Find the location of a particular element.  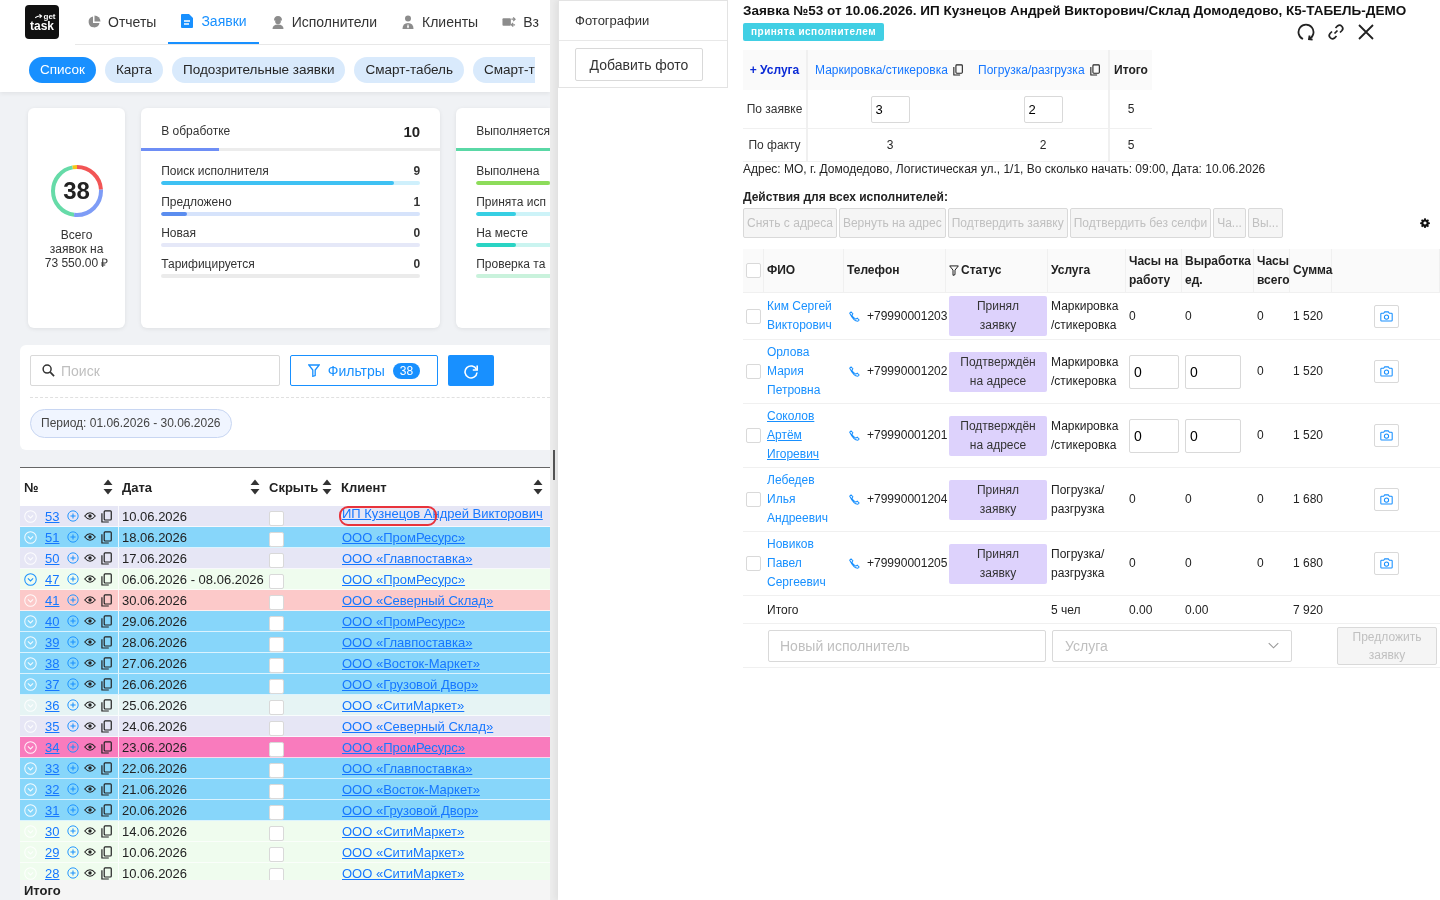

client-link: ООО «Восток-Маркет» is located at coordinates (411, 663).